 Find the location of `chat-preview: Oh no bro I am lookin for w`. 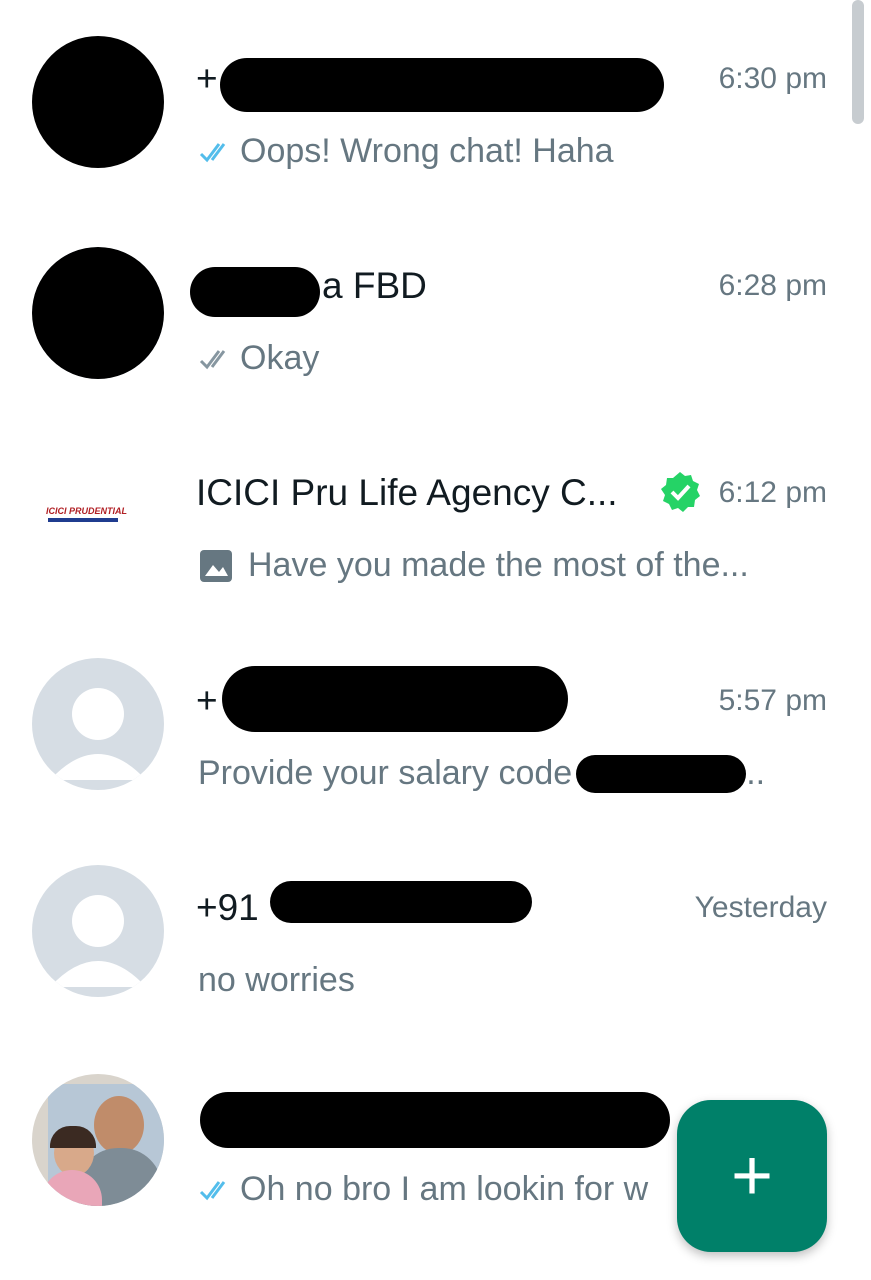

chat-preview: Oh no bro I am lookin for w is located at coordinates (423, 1189).